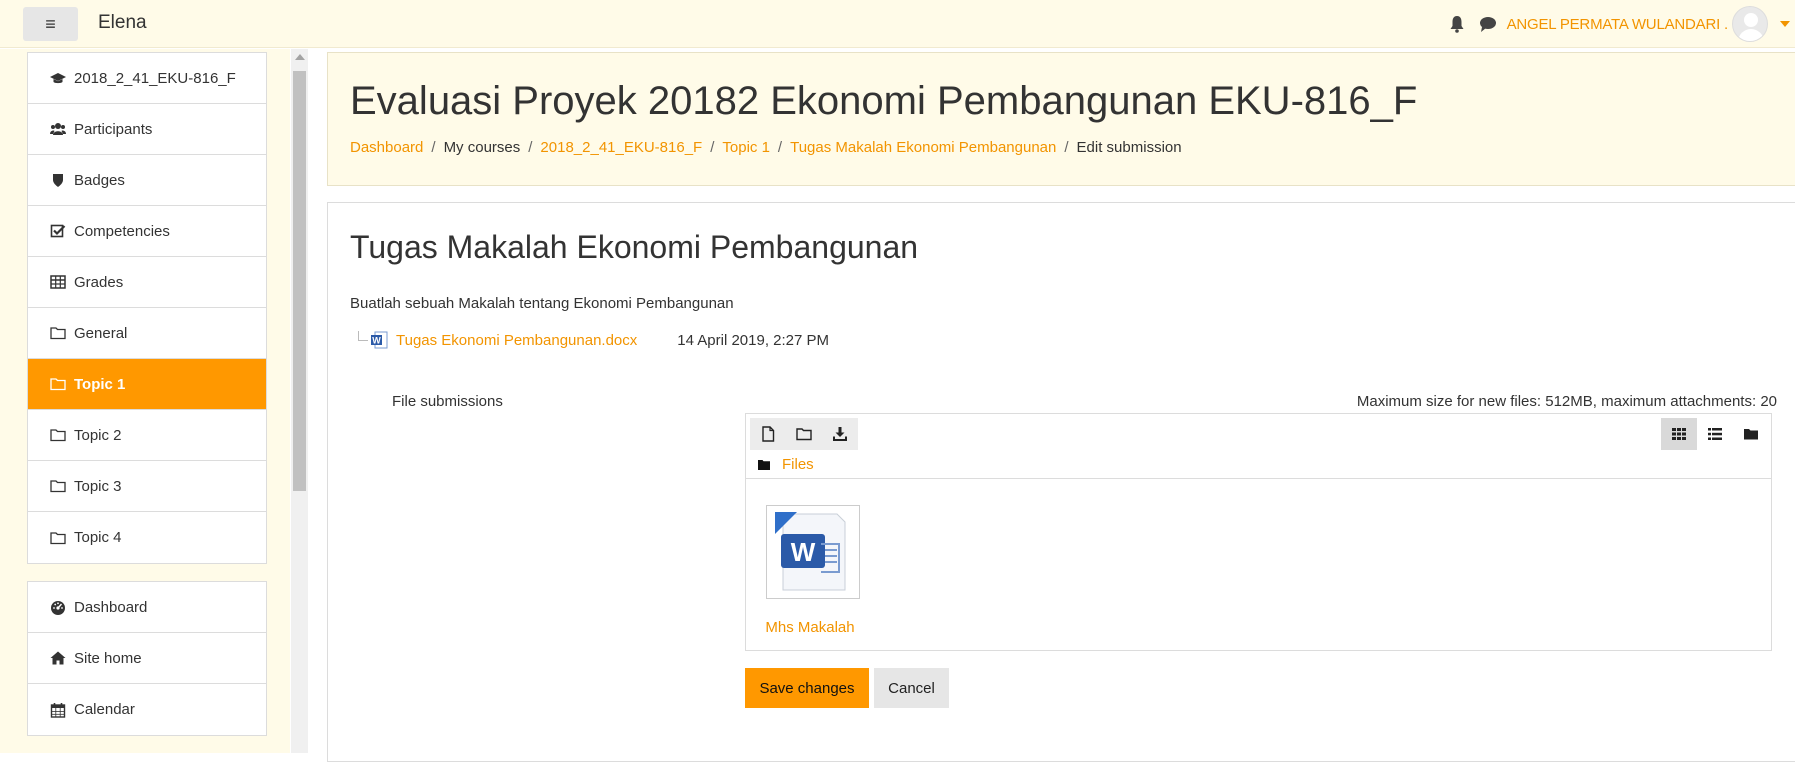 The width and height of the screenshot is (1795, 762). I want to click on sidebar-item-label: General, so click(101, 333).